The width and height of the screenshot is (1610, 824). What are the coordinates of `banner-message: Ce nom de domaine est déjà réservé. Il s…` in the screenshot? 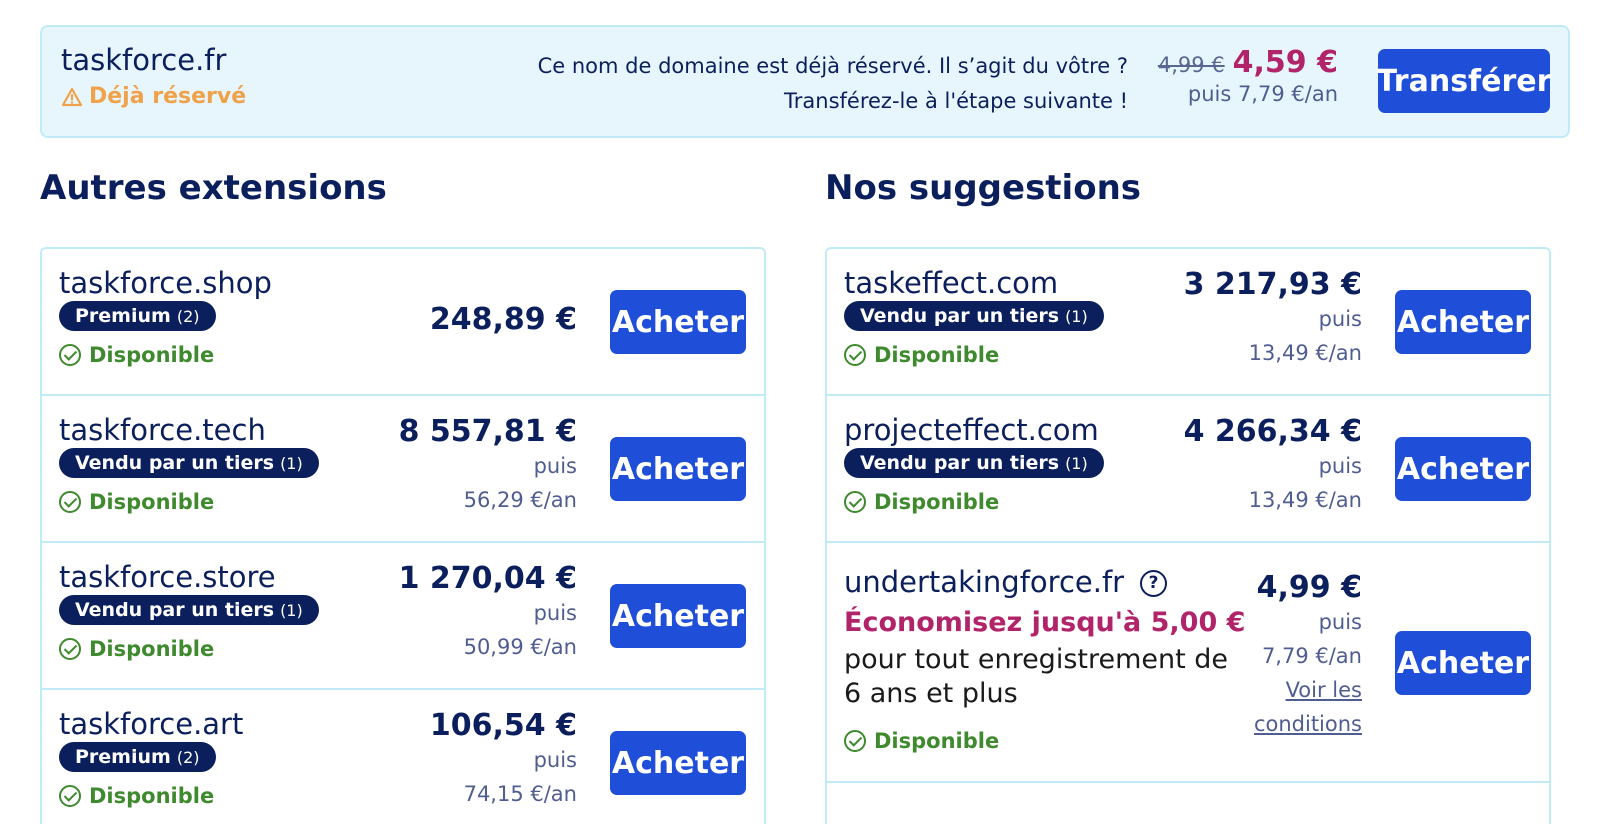 It's located at (833, 84).